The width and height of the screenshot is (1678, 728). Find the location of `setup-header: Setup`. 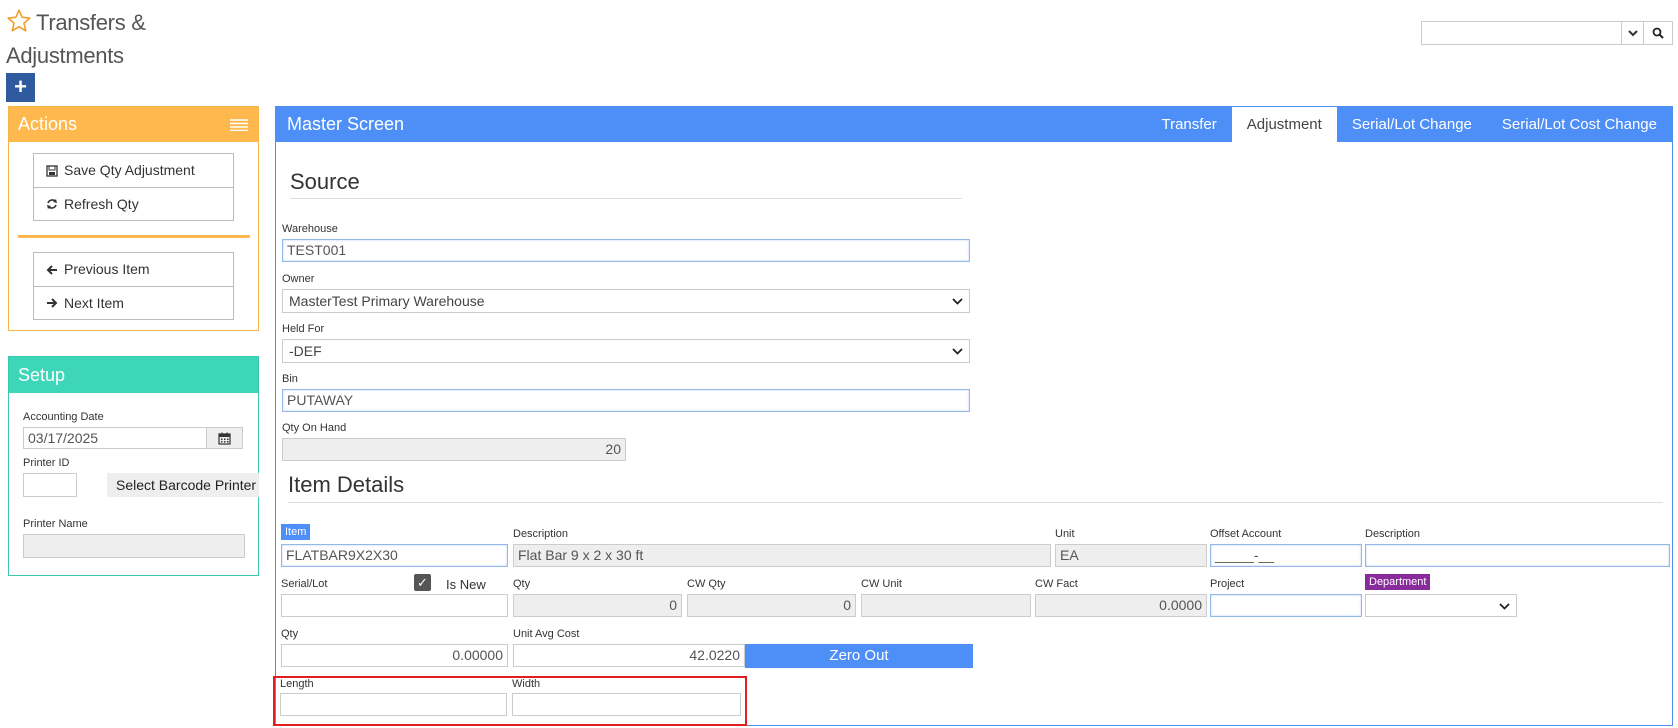

setup-header: Setup is located at coordinates (133, 375).